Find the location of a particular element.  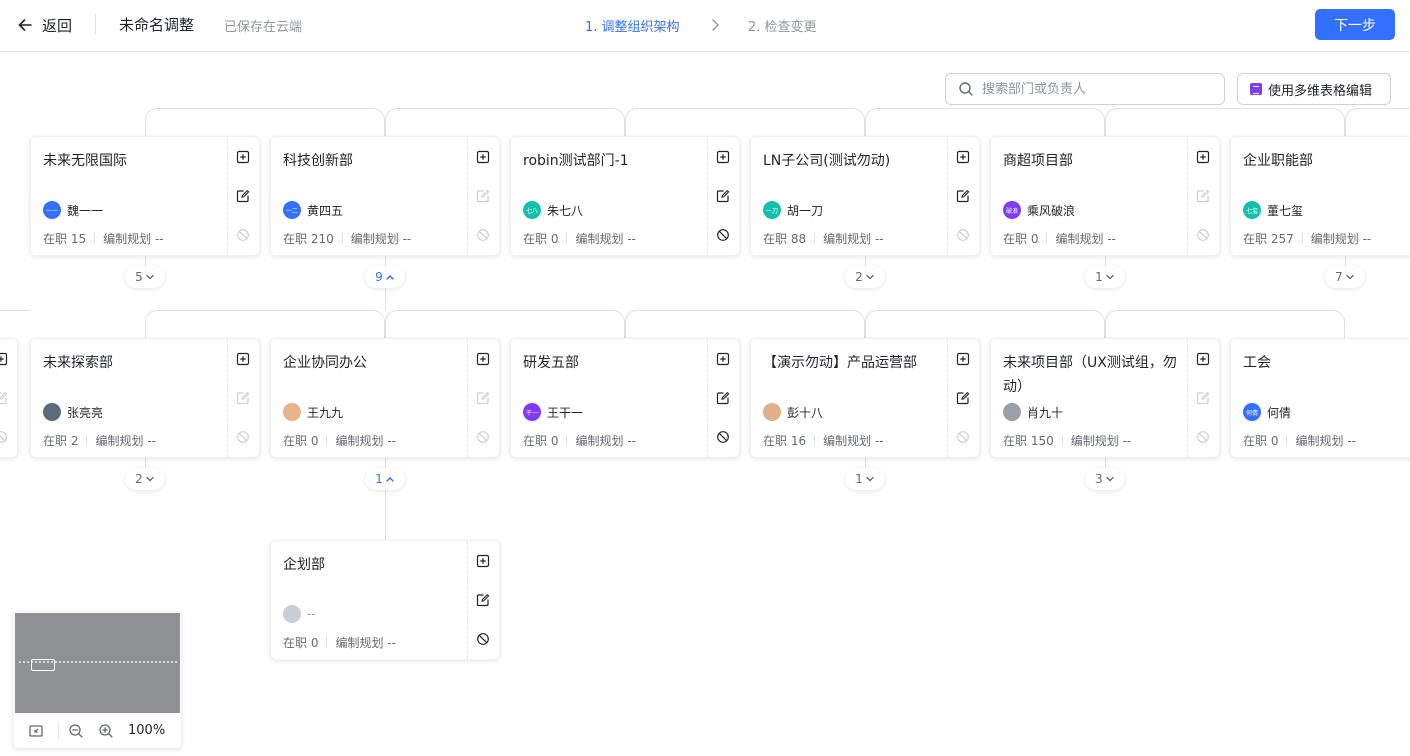

org-node-card: 企业职能部 七玺 董七玺 在职 257 编制规划 -- is located at coordinates (1320, 196).